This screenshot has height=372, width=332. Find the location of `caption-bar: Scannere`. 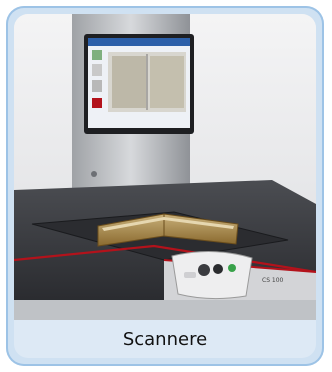

caption-bar: Scannere is located at coordinates (165, 339).